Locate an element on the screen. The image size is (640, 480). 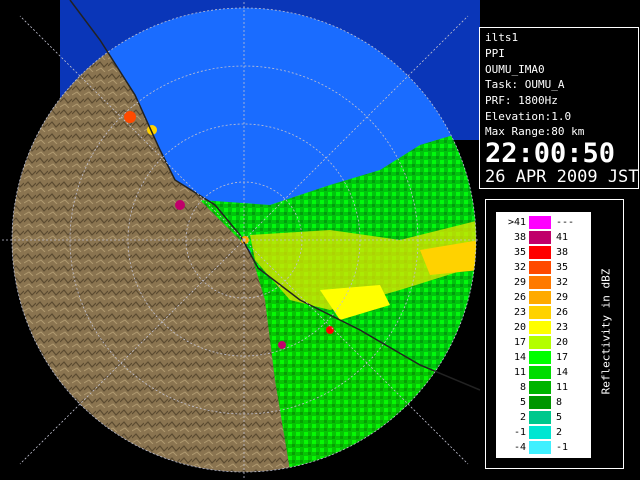
legend-low-value: 23 is located at coordinates (519, 312).